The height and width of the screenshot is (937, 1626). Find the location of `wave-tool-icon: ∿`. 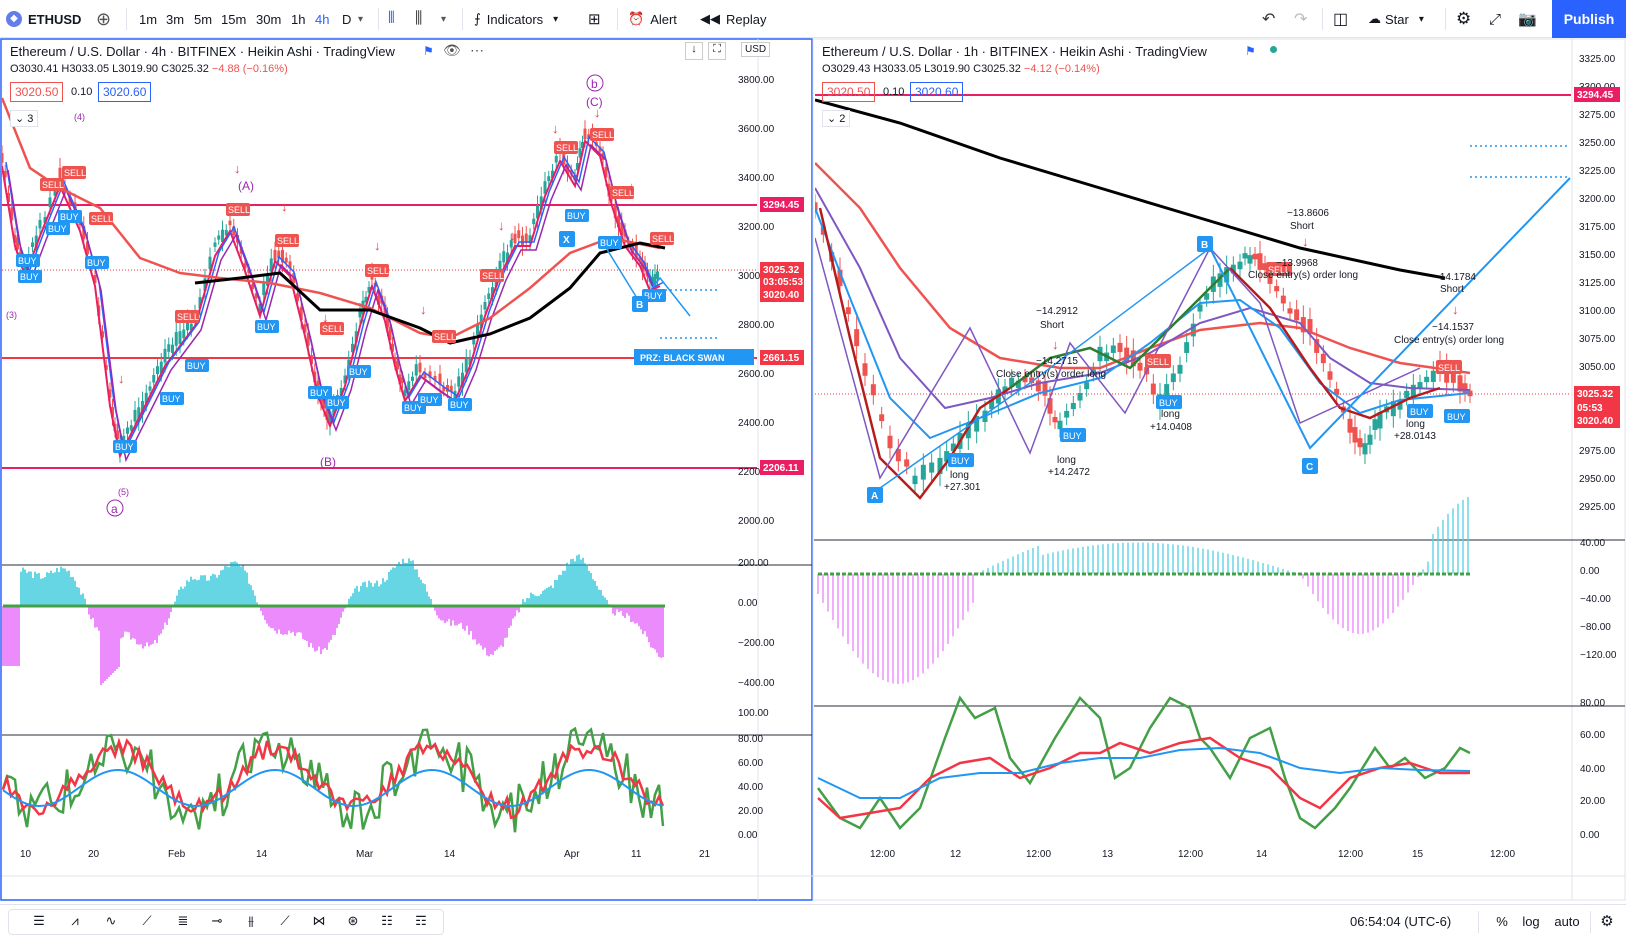

wave-tool-icon: ∿ is located at coordinates (111, 921).